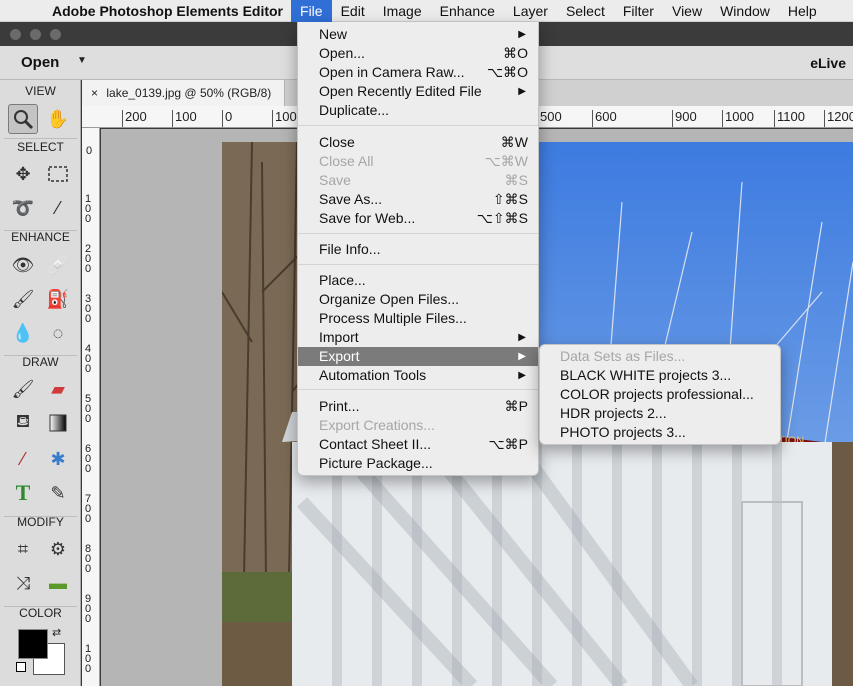 The image size is (853, 686). I want to click on content-aware-move-tool-icon: ⤨, so click(23, 583).